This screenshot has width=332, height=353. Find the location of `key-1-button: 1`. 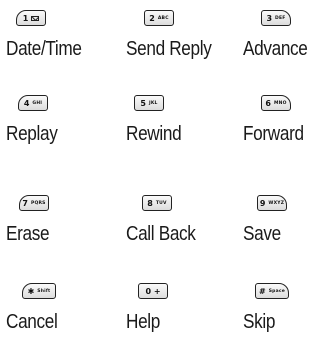

key-1-button: 1 is located at coordinates (31, 18).